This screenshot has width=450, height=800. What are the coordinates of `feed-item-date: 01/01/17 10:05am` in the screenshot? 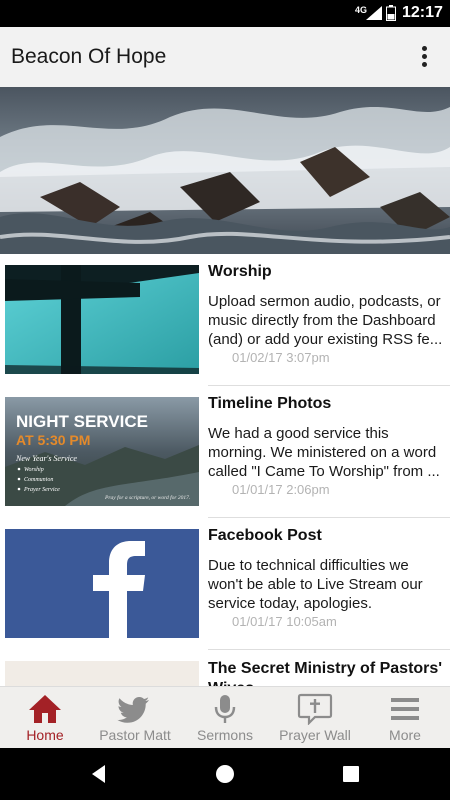 It's located at (284, 621).